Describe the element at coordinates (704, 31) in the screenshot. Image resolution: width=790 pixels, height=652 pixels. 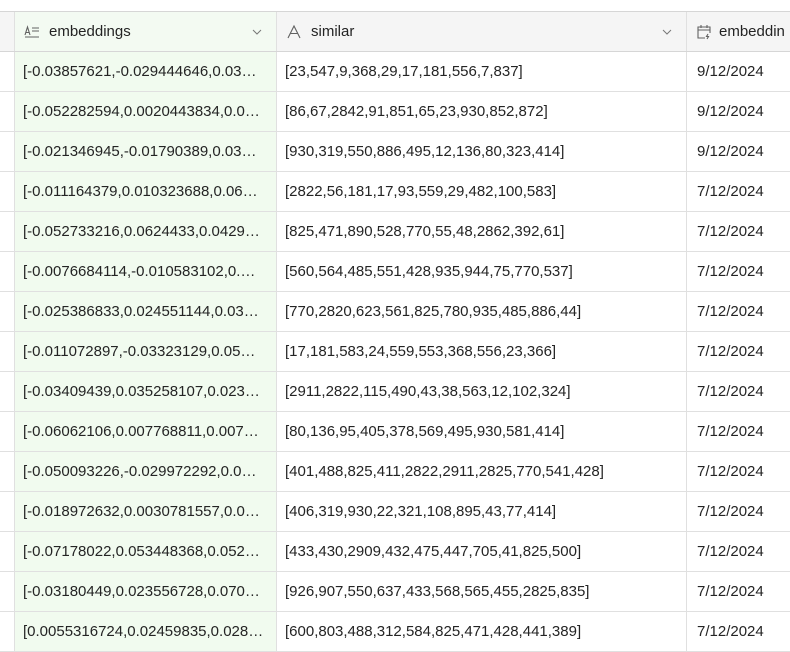
I see `calendar-icon` at that location.